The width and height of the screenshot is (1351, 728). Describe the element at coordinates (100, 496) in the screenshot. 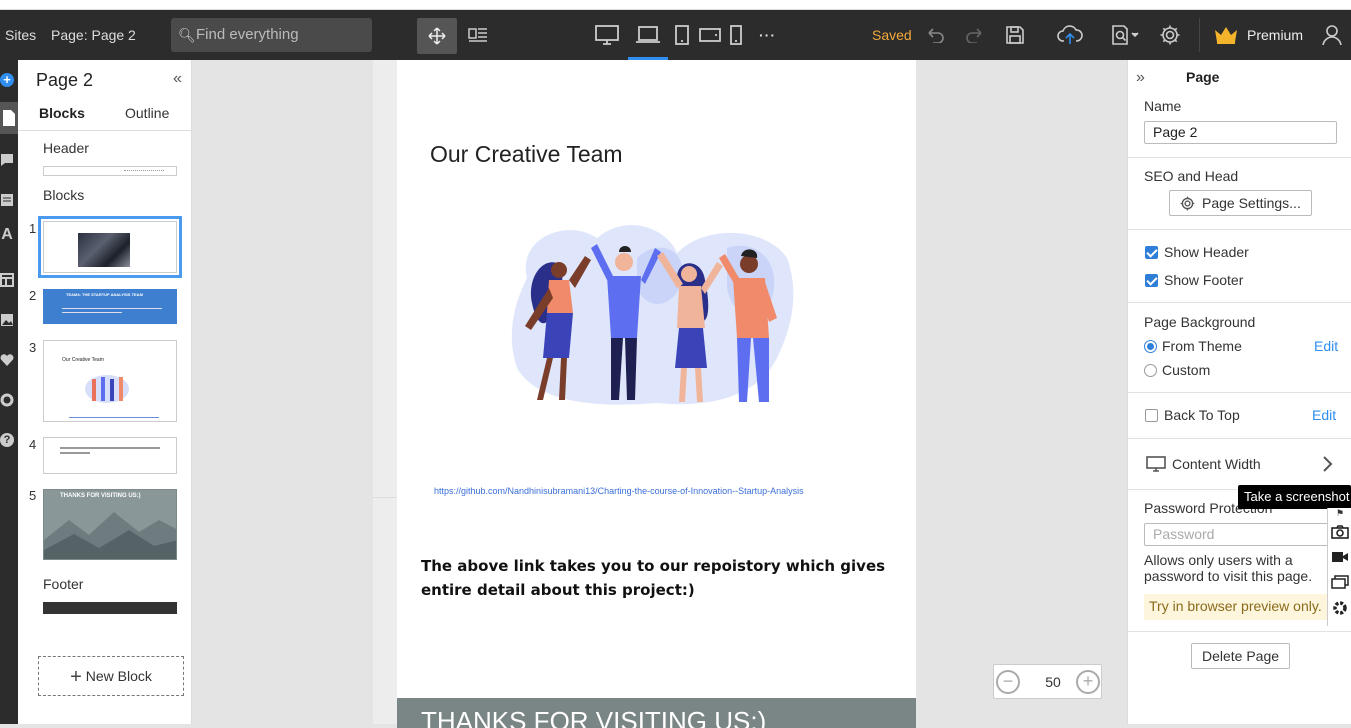

I see `block-thumbnail-text: THANKS FOR VISITING US:)` at that location.